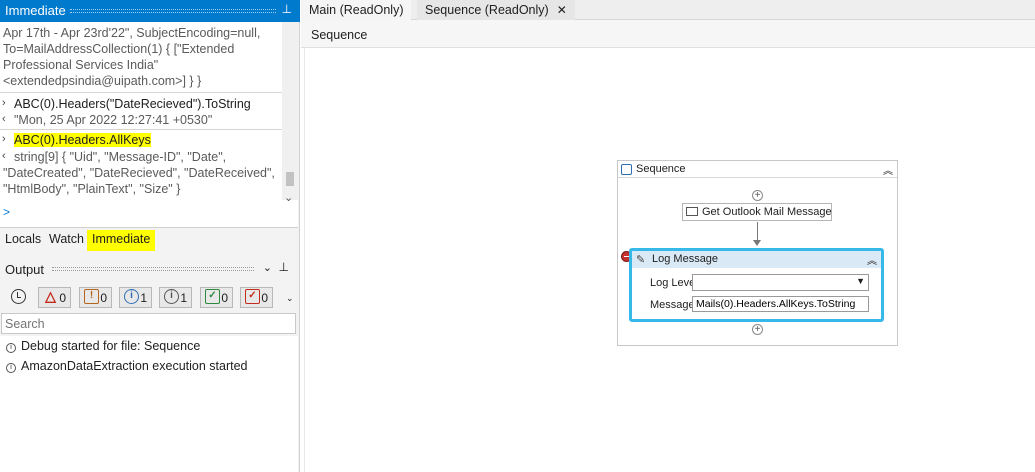 The height and width of the screenshot is (472, 1035). I want to click on log-level-label: Log Level, so click(674, 283).